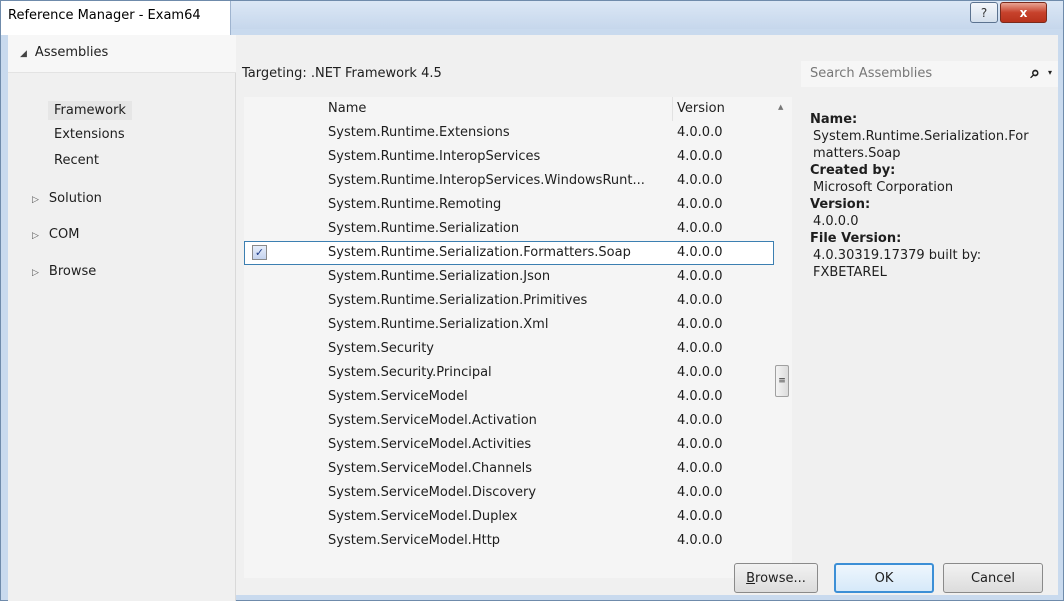  What do you see at coordinates (432, 492) in the screenshot?
I see `assembly-name: System.ServiceModel.Discovery` at bounding box center [432, 492].